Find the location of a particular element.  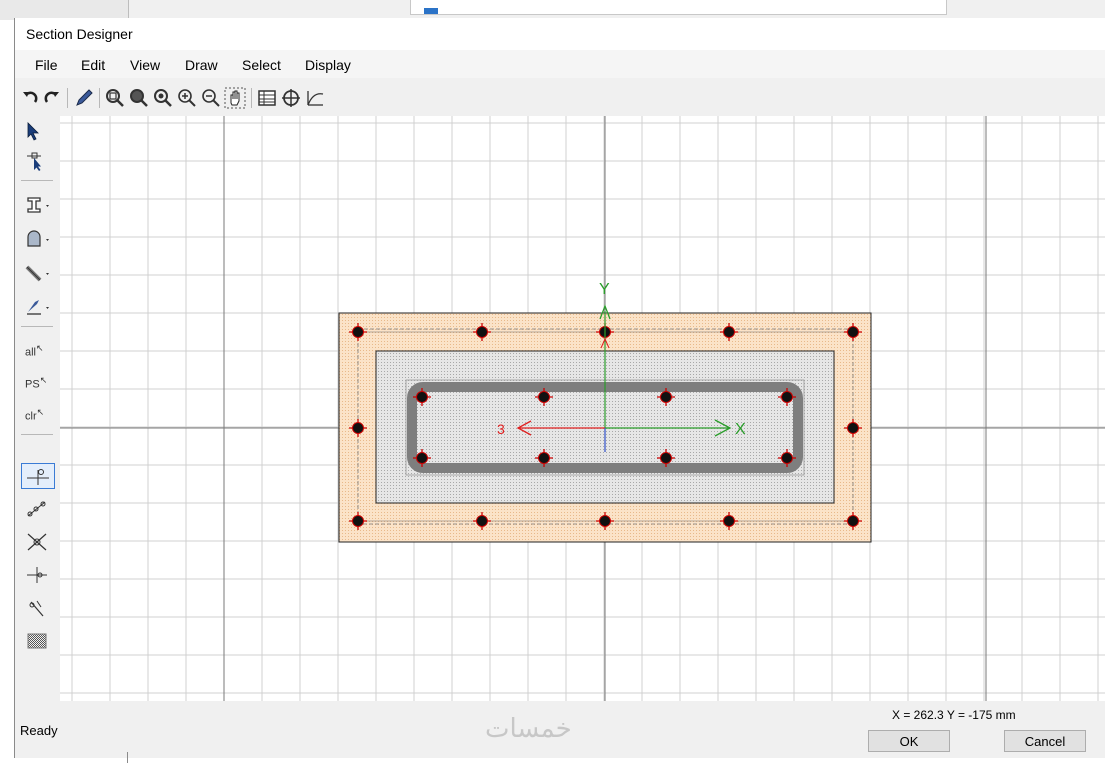

hatch-pattern-icon is located at coordinates (37, 641).